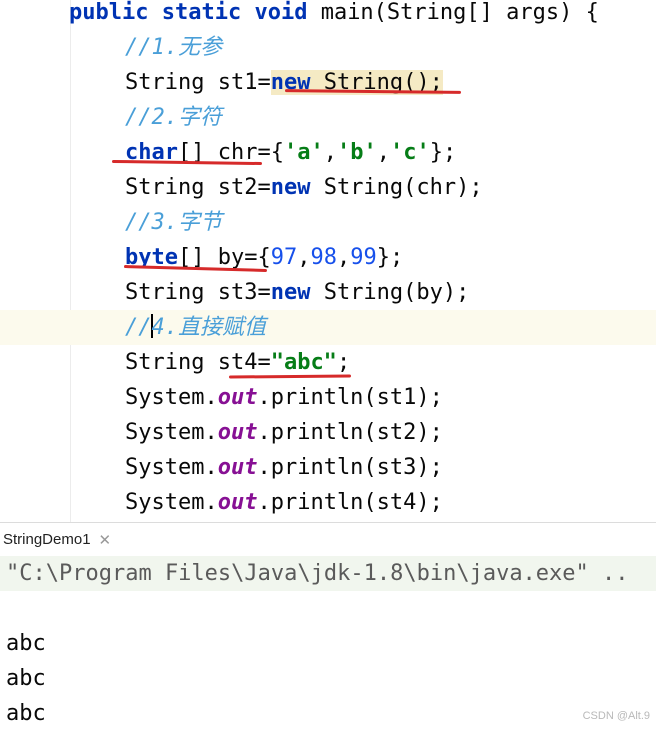  I want to click on code-text: String st2=, so click(198, 187).